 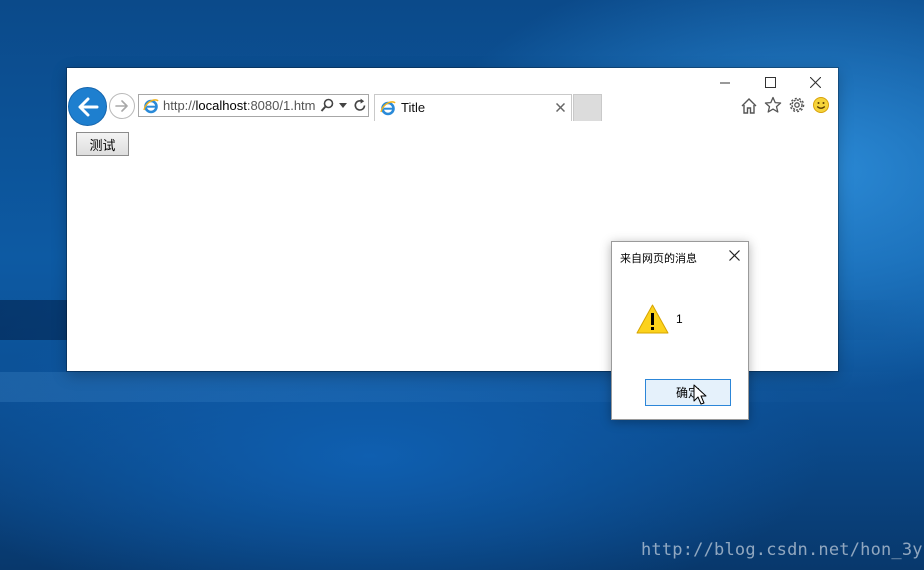 I want to click on mouse-cursor-icon, so click(x=700, y=394).